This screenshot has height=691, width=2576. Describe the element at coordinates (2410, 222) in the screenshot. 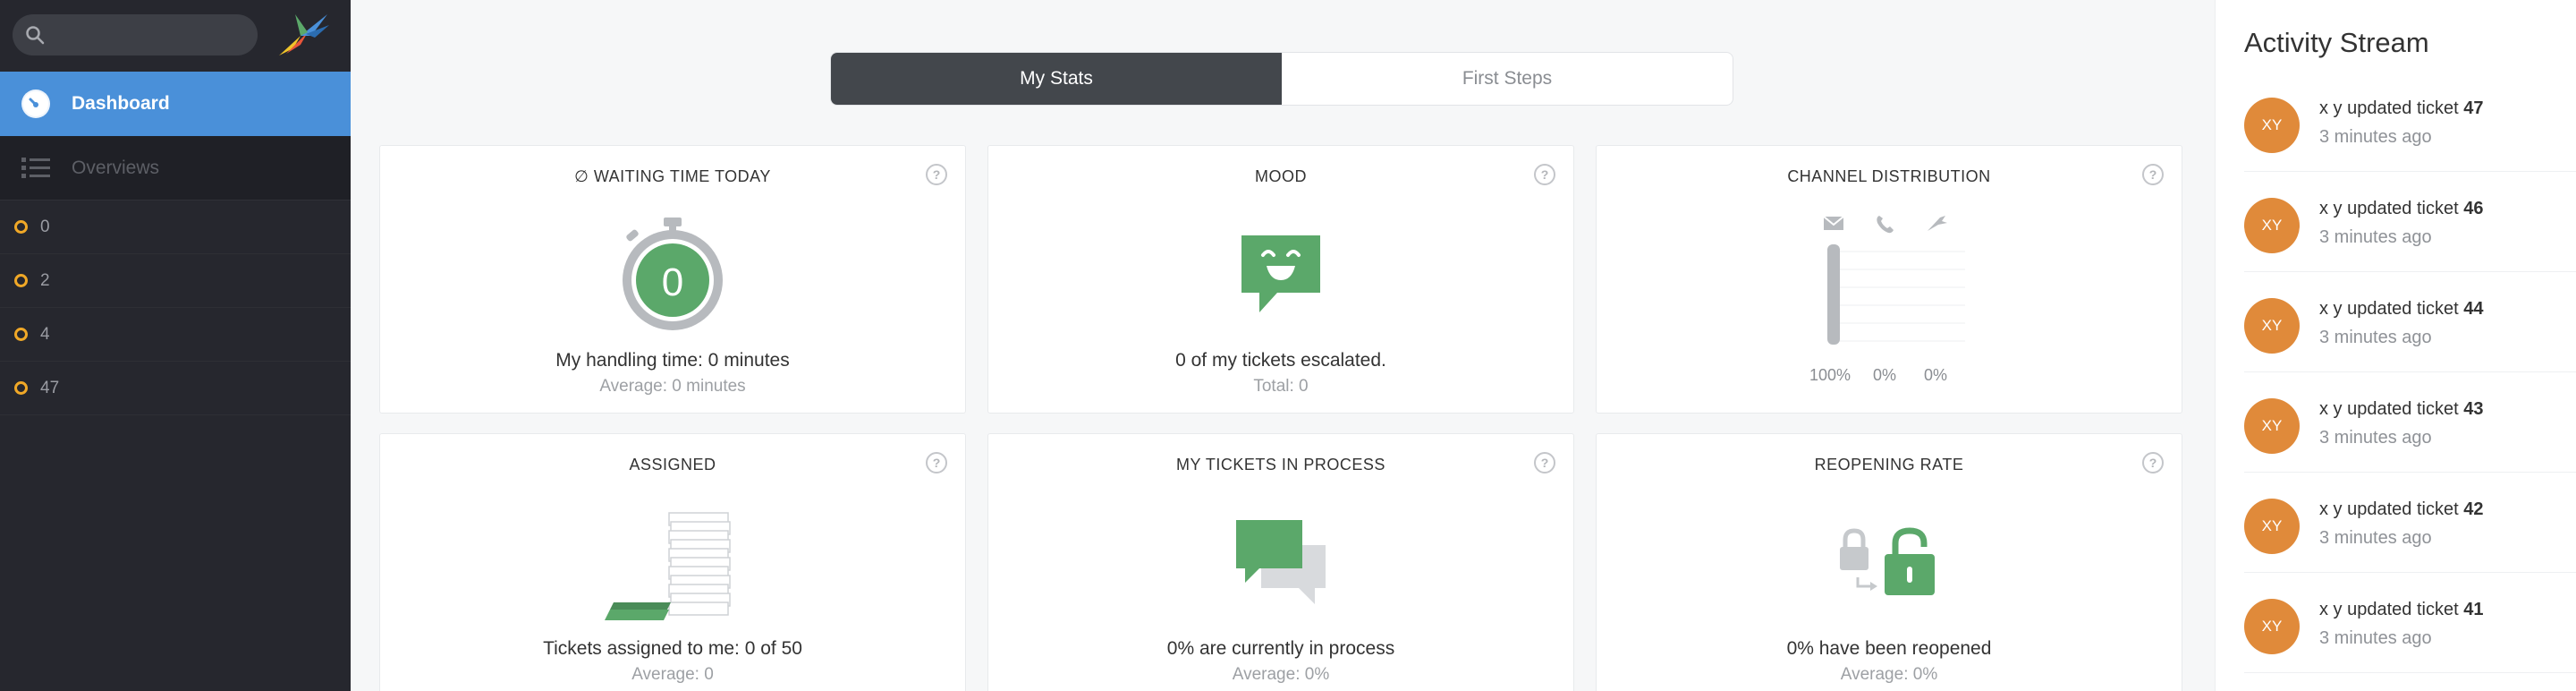

I see `activity-item: XY x y updated ticket 46 3 minutes ago` at that location.